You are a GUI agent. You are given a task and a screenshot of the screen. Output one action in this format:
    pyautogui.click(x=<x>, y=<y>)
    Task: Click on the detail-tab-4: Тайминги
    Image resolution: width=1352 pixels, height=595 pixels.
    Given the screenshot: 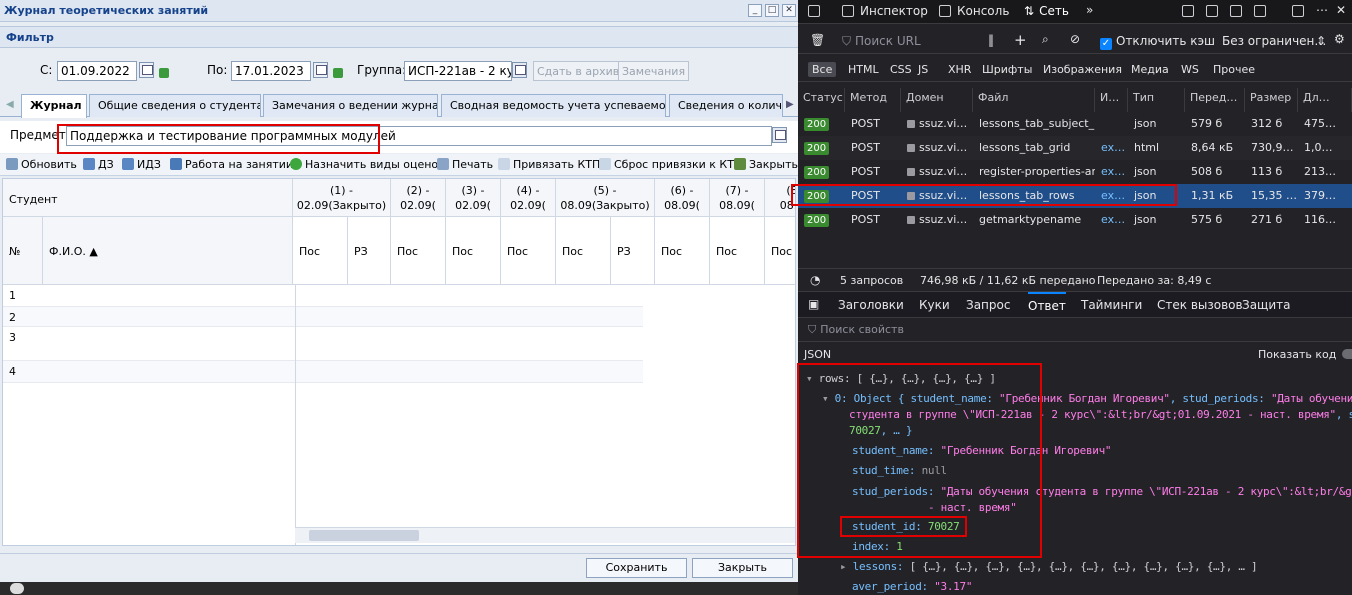 What is the action you would take?
    pyautogui.click(x=1111, y=305)
    